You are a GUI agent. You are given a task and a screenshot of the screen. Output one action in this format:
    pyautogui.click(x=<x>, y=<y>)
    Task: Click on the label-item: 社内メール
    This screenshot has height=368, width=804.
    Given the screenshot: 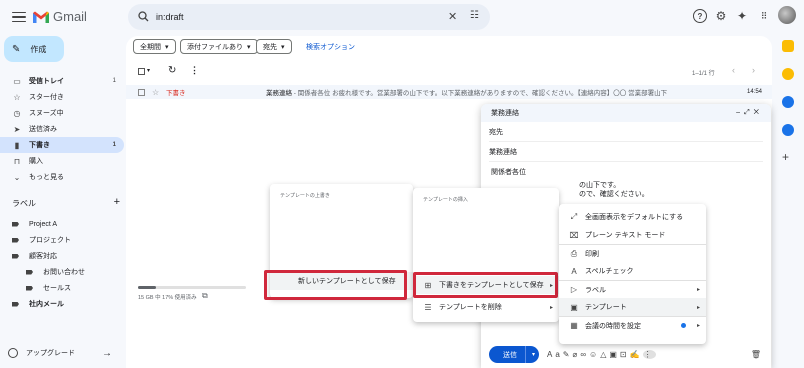 What is the action you would take?
    pyautogui.click(x=62, y=304)
    